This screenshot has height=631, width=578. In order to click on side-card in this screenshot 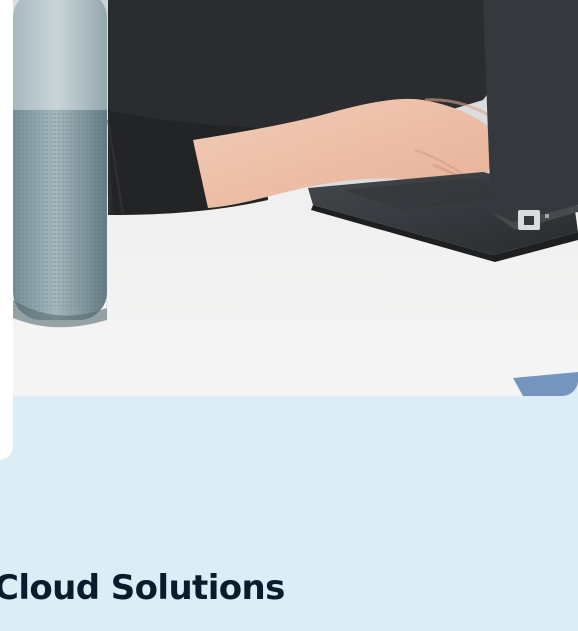, I will do `click(6, 230)`.